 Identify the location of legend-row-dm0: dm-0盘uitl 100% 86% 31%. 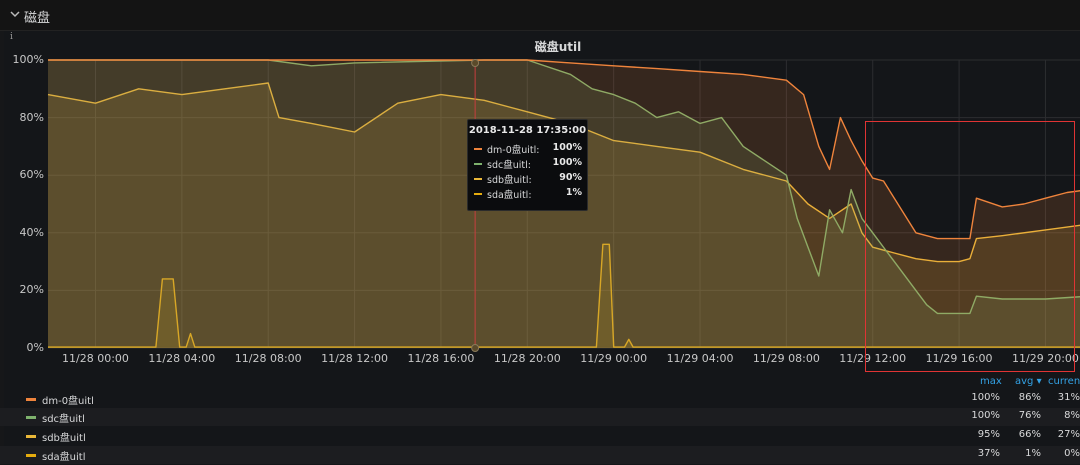
(540, 399).